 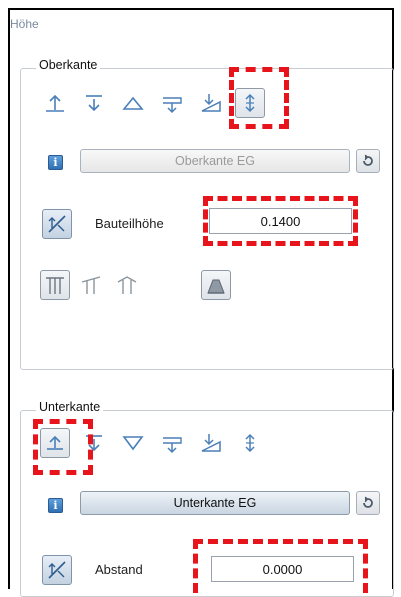 What do you see at coordinates (250, 443) in the screenshot?
I see `height-up-down-icon` at bounding box center [250, 443].